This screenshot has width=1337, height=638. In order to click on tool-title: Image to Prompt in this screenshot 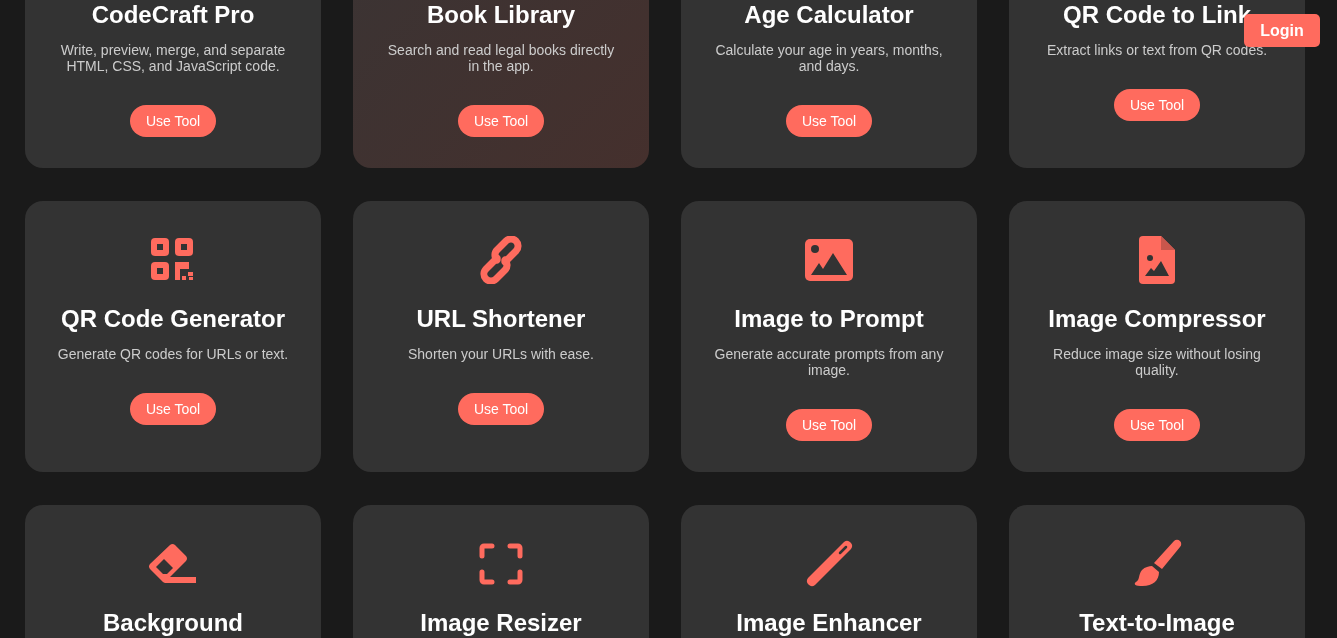, I will do `click(829, 318)`.